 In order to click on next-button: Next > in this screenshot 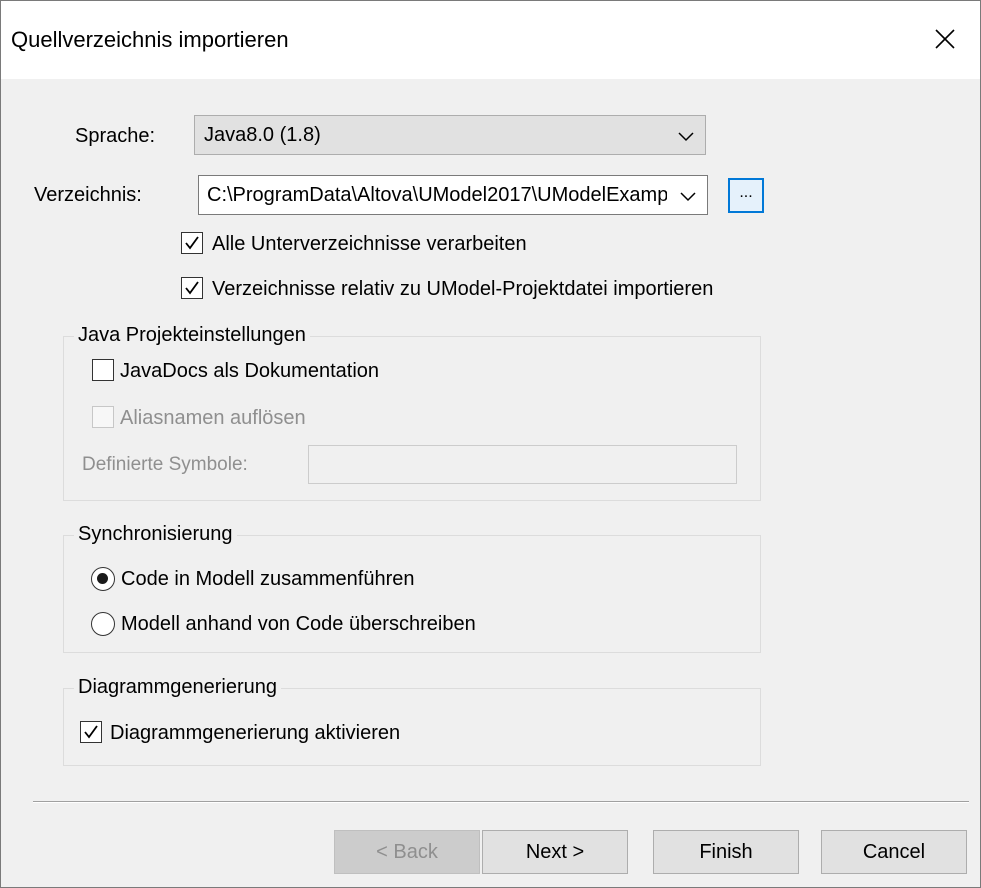, I will do `click(555, 852)`.